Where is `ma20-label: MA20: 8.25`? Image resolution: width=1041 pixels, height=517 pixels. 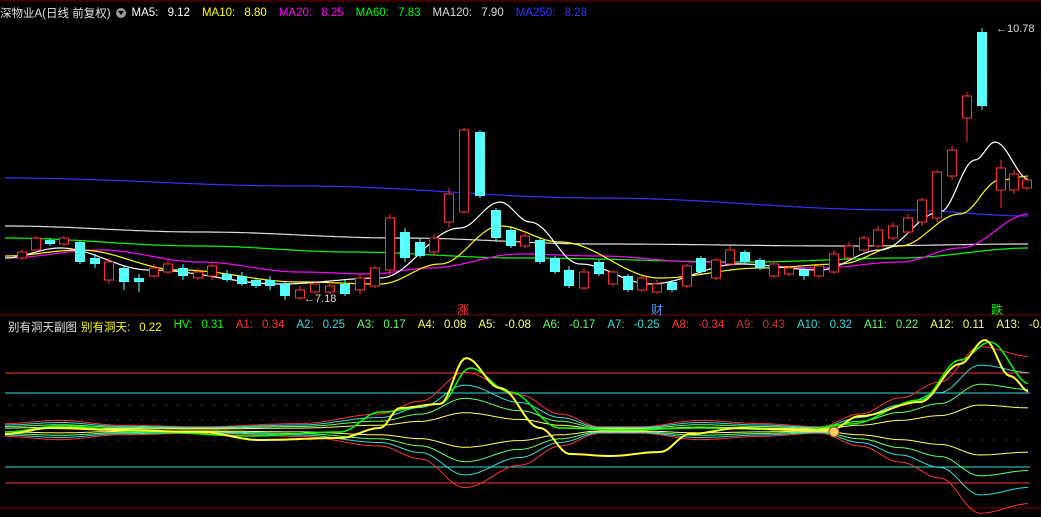
ma20-label: MA20: 8.25 is located at coordinates (311, 13).